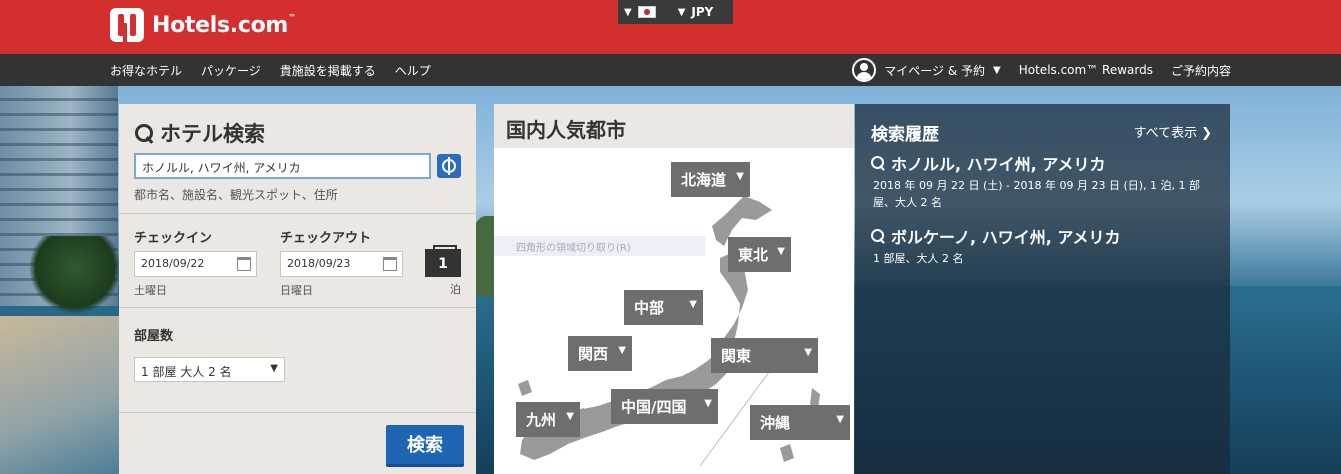  Describe the element at coordinates (566, 130) in the screenshot. I see `popular-cities-title: 国内人気都市` at that location.